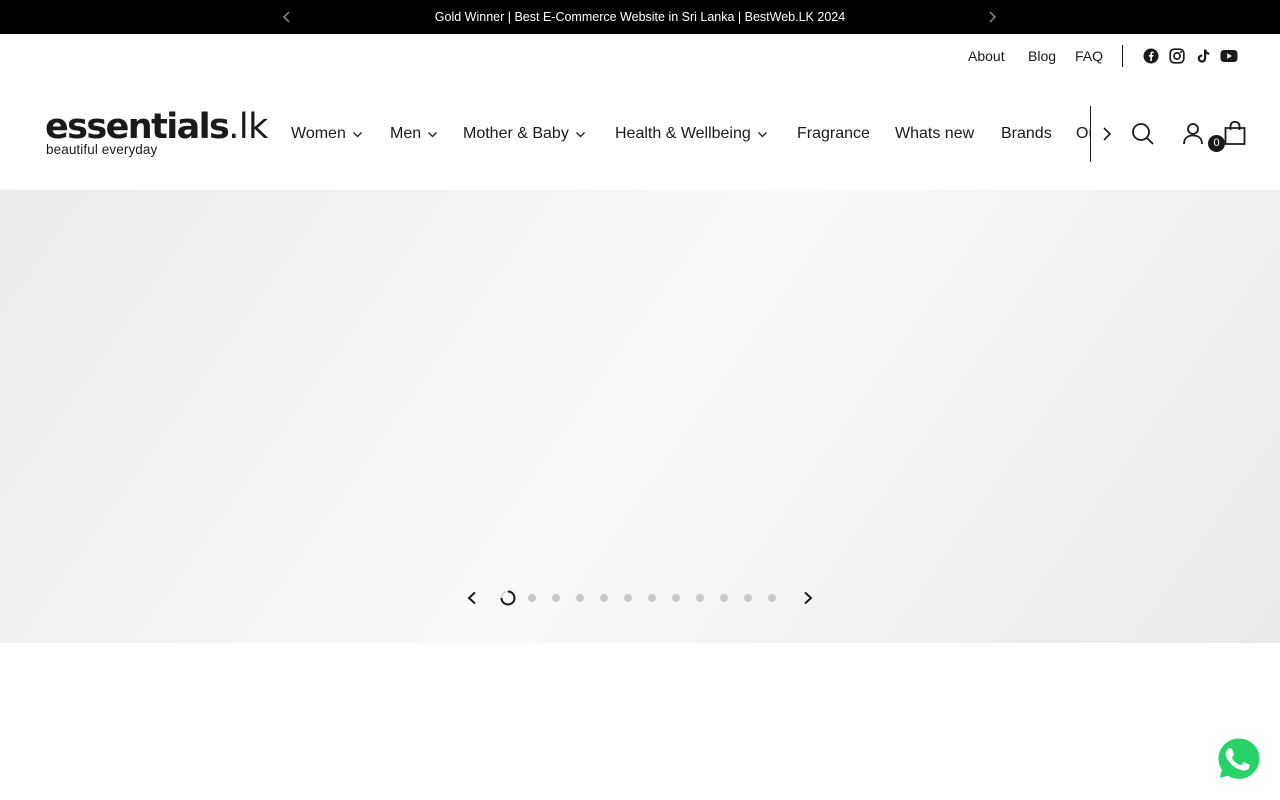  Describe the element at coordinates (986, 56) in the screenshot. I see `about-link: About` at that location.